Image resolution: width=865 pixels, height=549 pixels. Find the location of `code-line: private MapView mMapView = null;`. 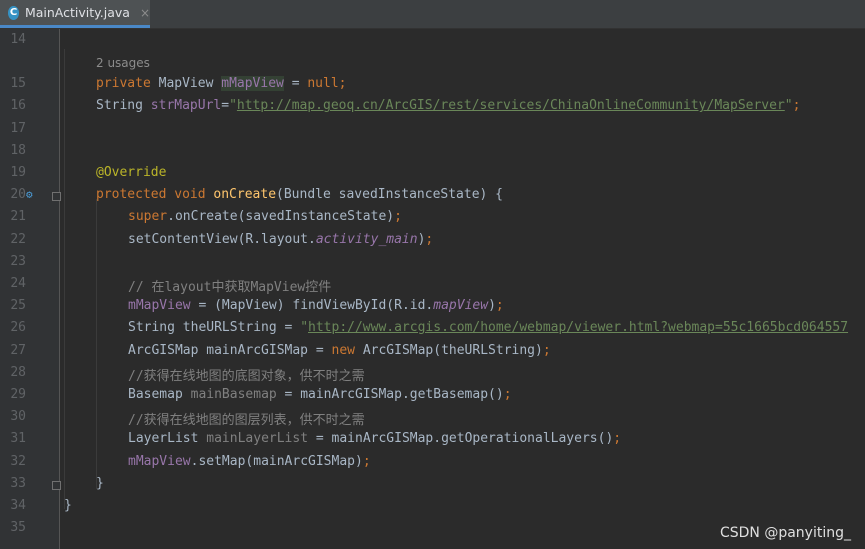

code-line: private MapView mMapView = null; is located at coordinates (221, 84).